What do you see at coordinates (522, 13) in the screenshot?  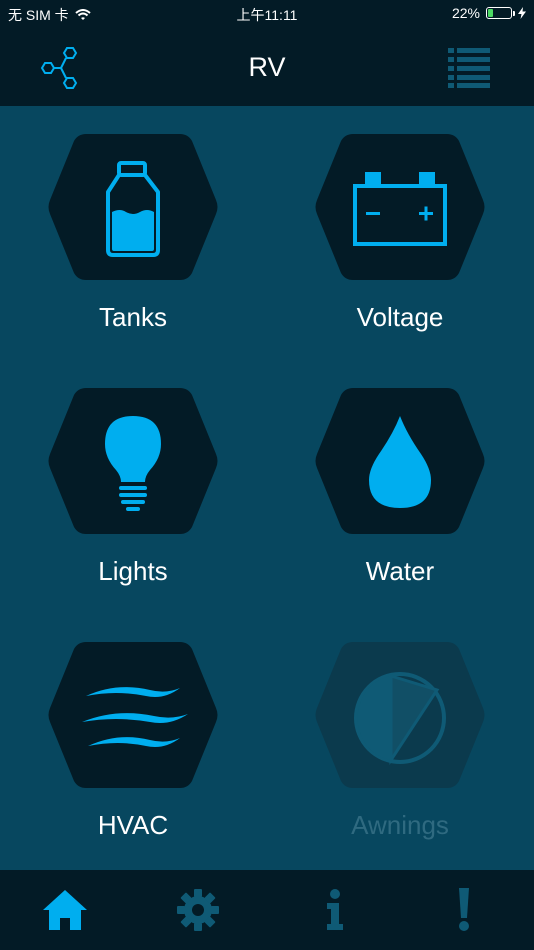 I see `charging-icon` at bounding box center [522, 13].